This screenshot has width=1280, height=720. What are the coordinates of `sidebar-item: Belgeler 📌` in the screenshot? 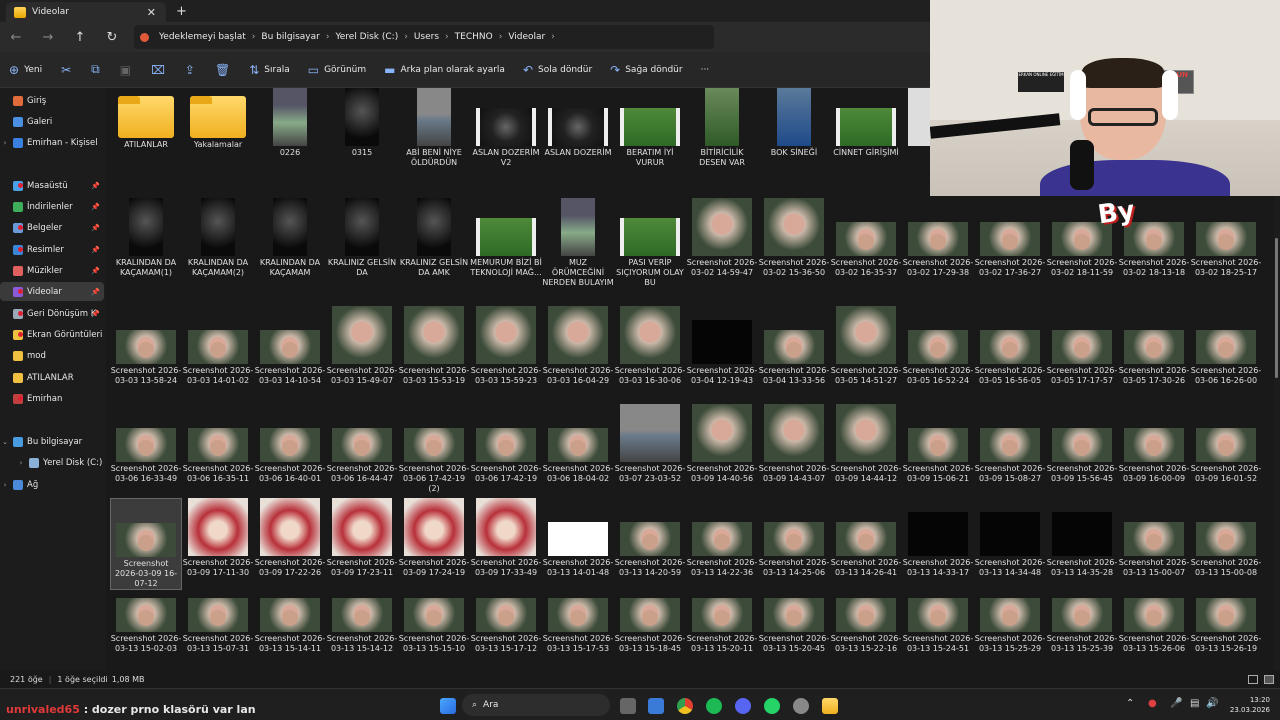 It's located at (52, 227).